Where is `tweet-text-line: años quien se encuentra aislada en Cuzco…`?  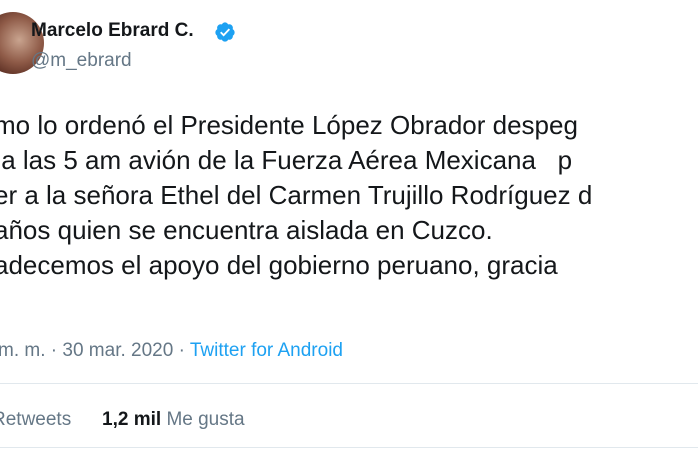
tweet-text-line: años quien se encuentra aislada en Cuzco… is located at coordinates (246, 230).